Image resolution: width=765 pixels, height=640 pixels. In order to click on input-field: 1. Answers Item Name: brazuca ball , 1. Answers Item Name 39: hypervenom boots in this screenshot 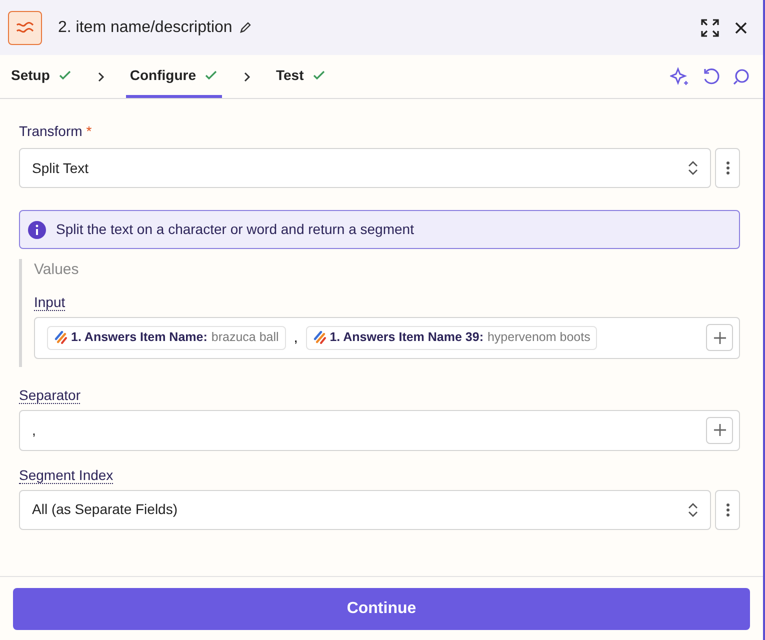, I will do `click(387, 337)`.